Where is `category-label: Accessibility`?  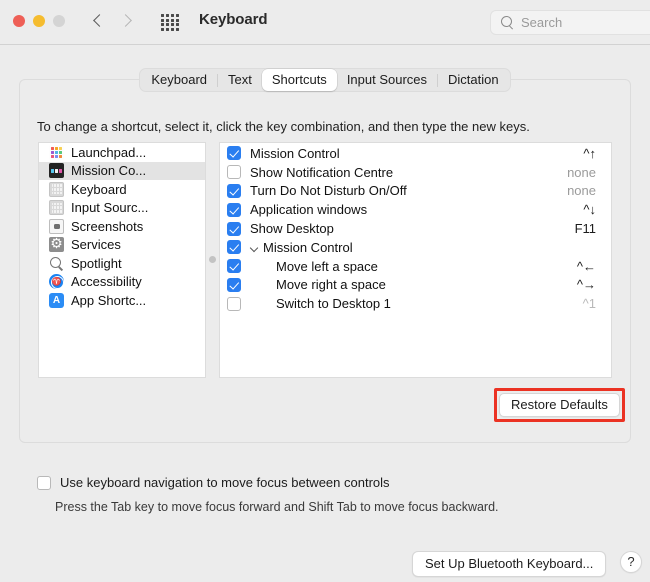 category-label: Accessibility is located at coordinates (106, 282).